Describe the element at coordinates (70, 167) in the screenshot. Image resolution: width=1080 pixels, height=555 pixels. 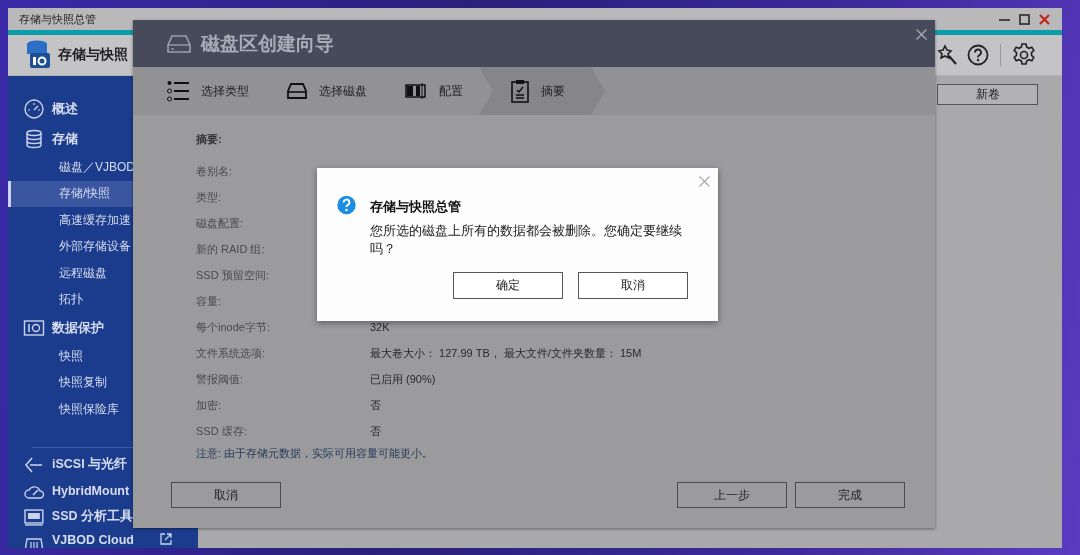
I see `sidebar-item: 磁盘／VJBOD` at that location.